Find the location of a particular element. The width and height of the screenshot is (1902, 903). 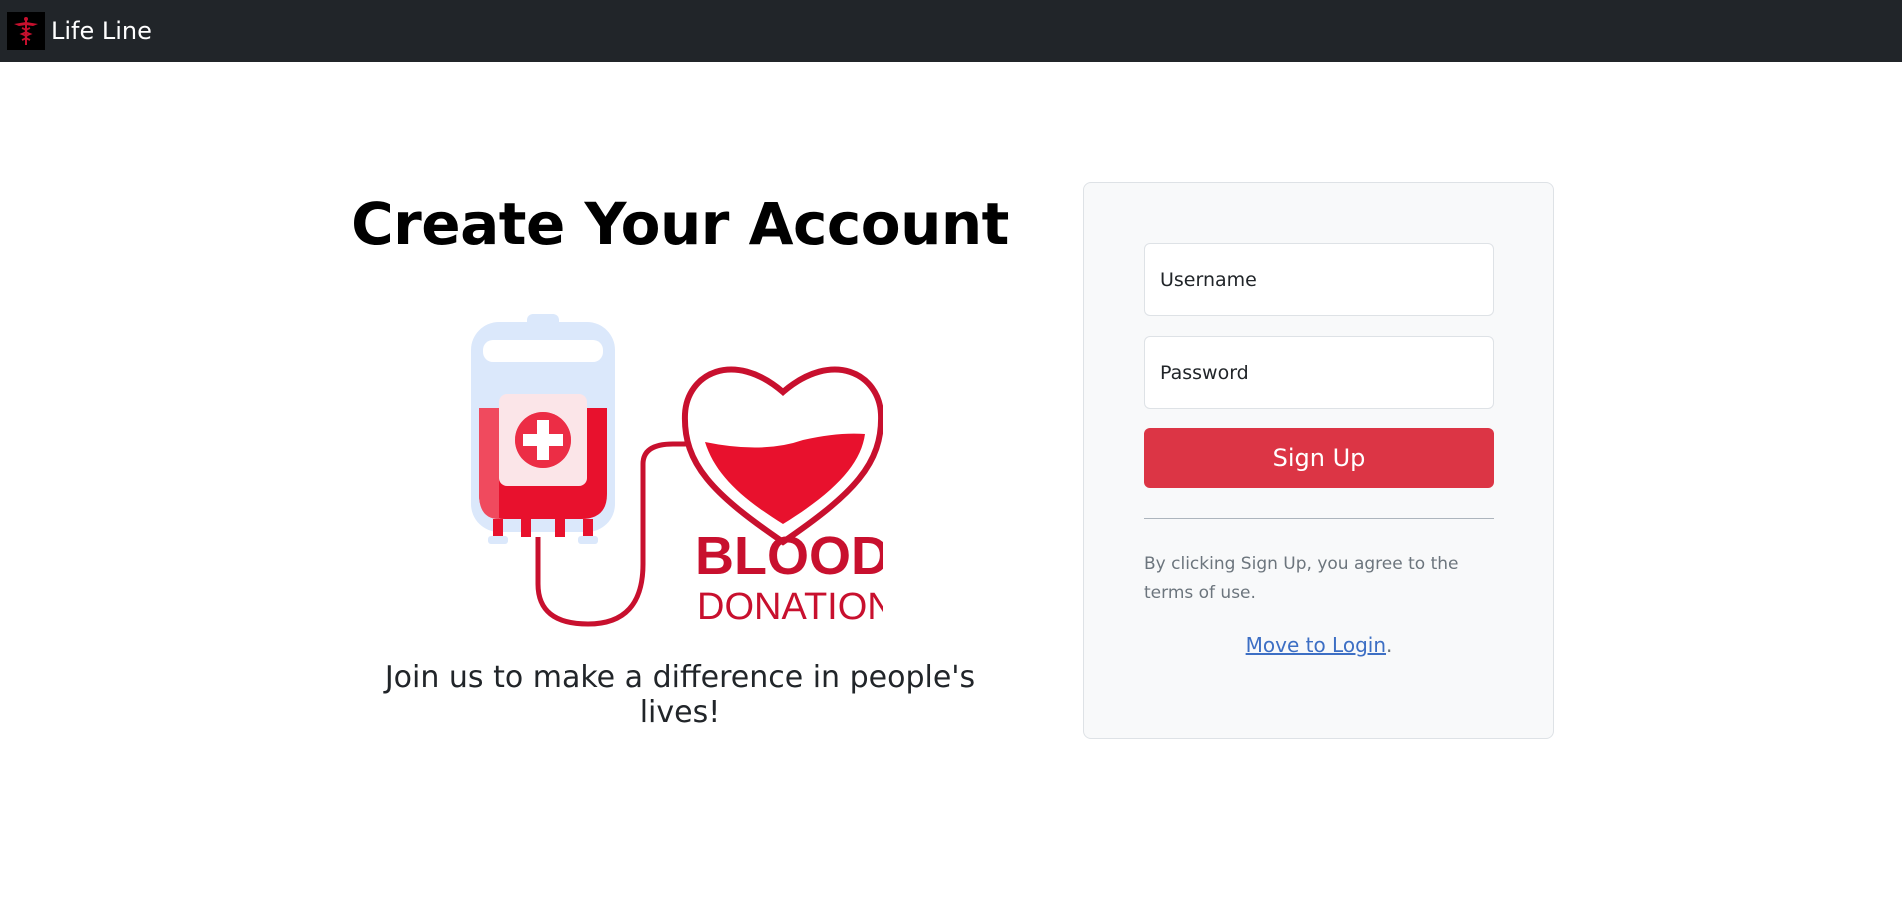

page-title: Create Your Account is located at coordinates (680, 224).